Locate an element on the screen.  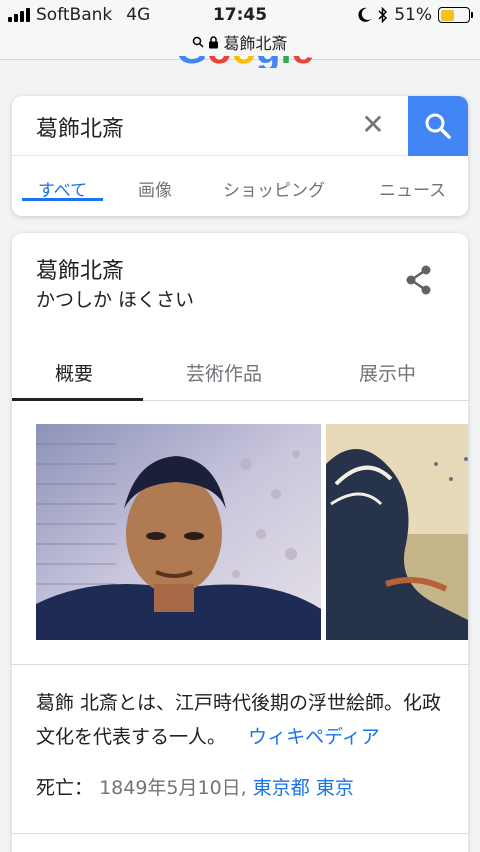
panel-title: 葛飾北斎 is located at coordinates (80, 271).